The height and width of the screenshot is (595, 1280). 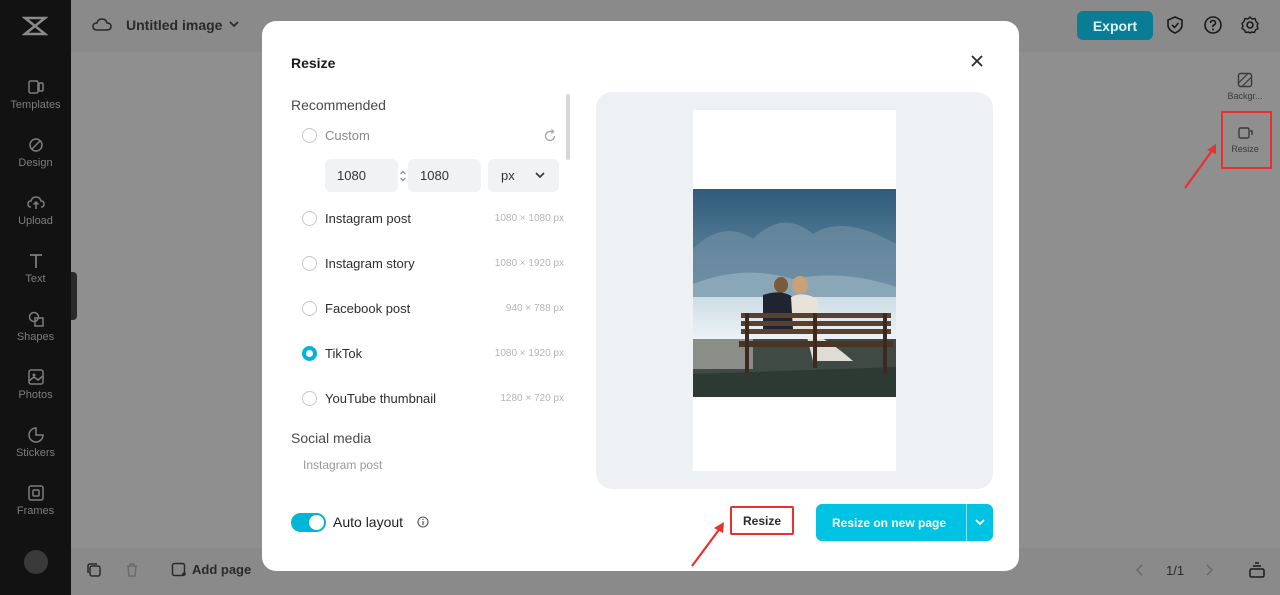 I want to click on rail-item-photos: Photos, so click(x=35, y=394).